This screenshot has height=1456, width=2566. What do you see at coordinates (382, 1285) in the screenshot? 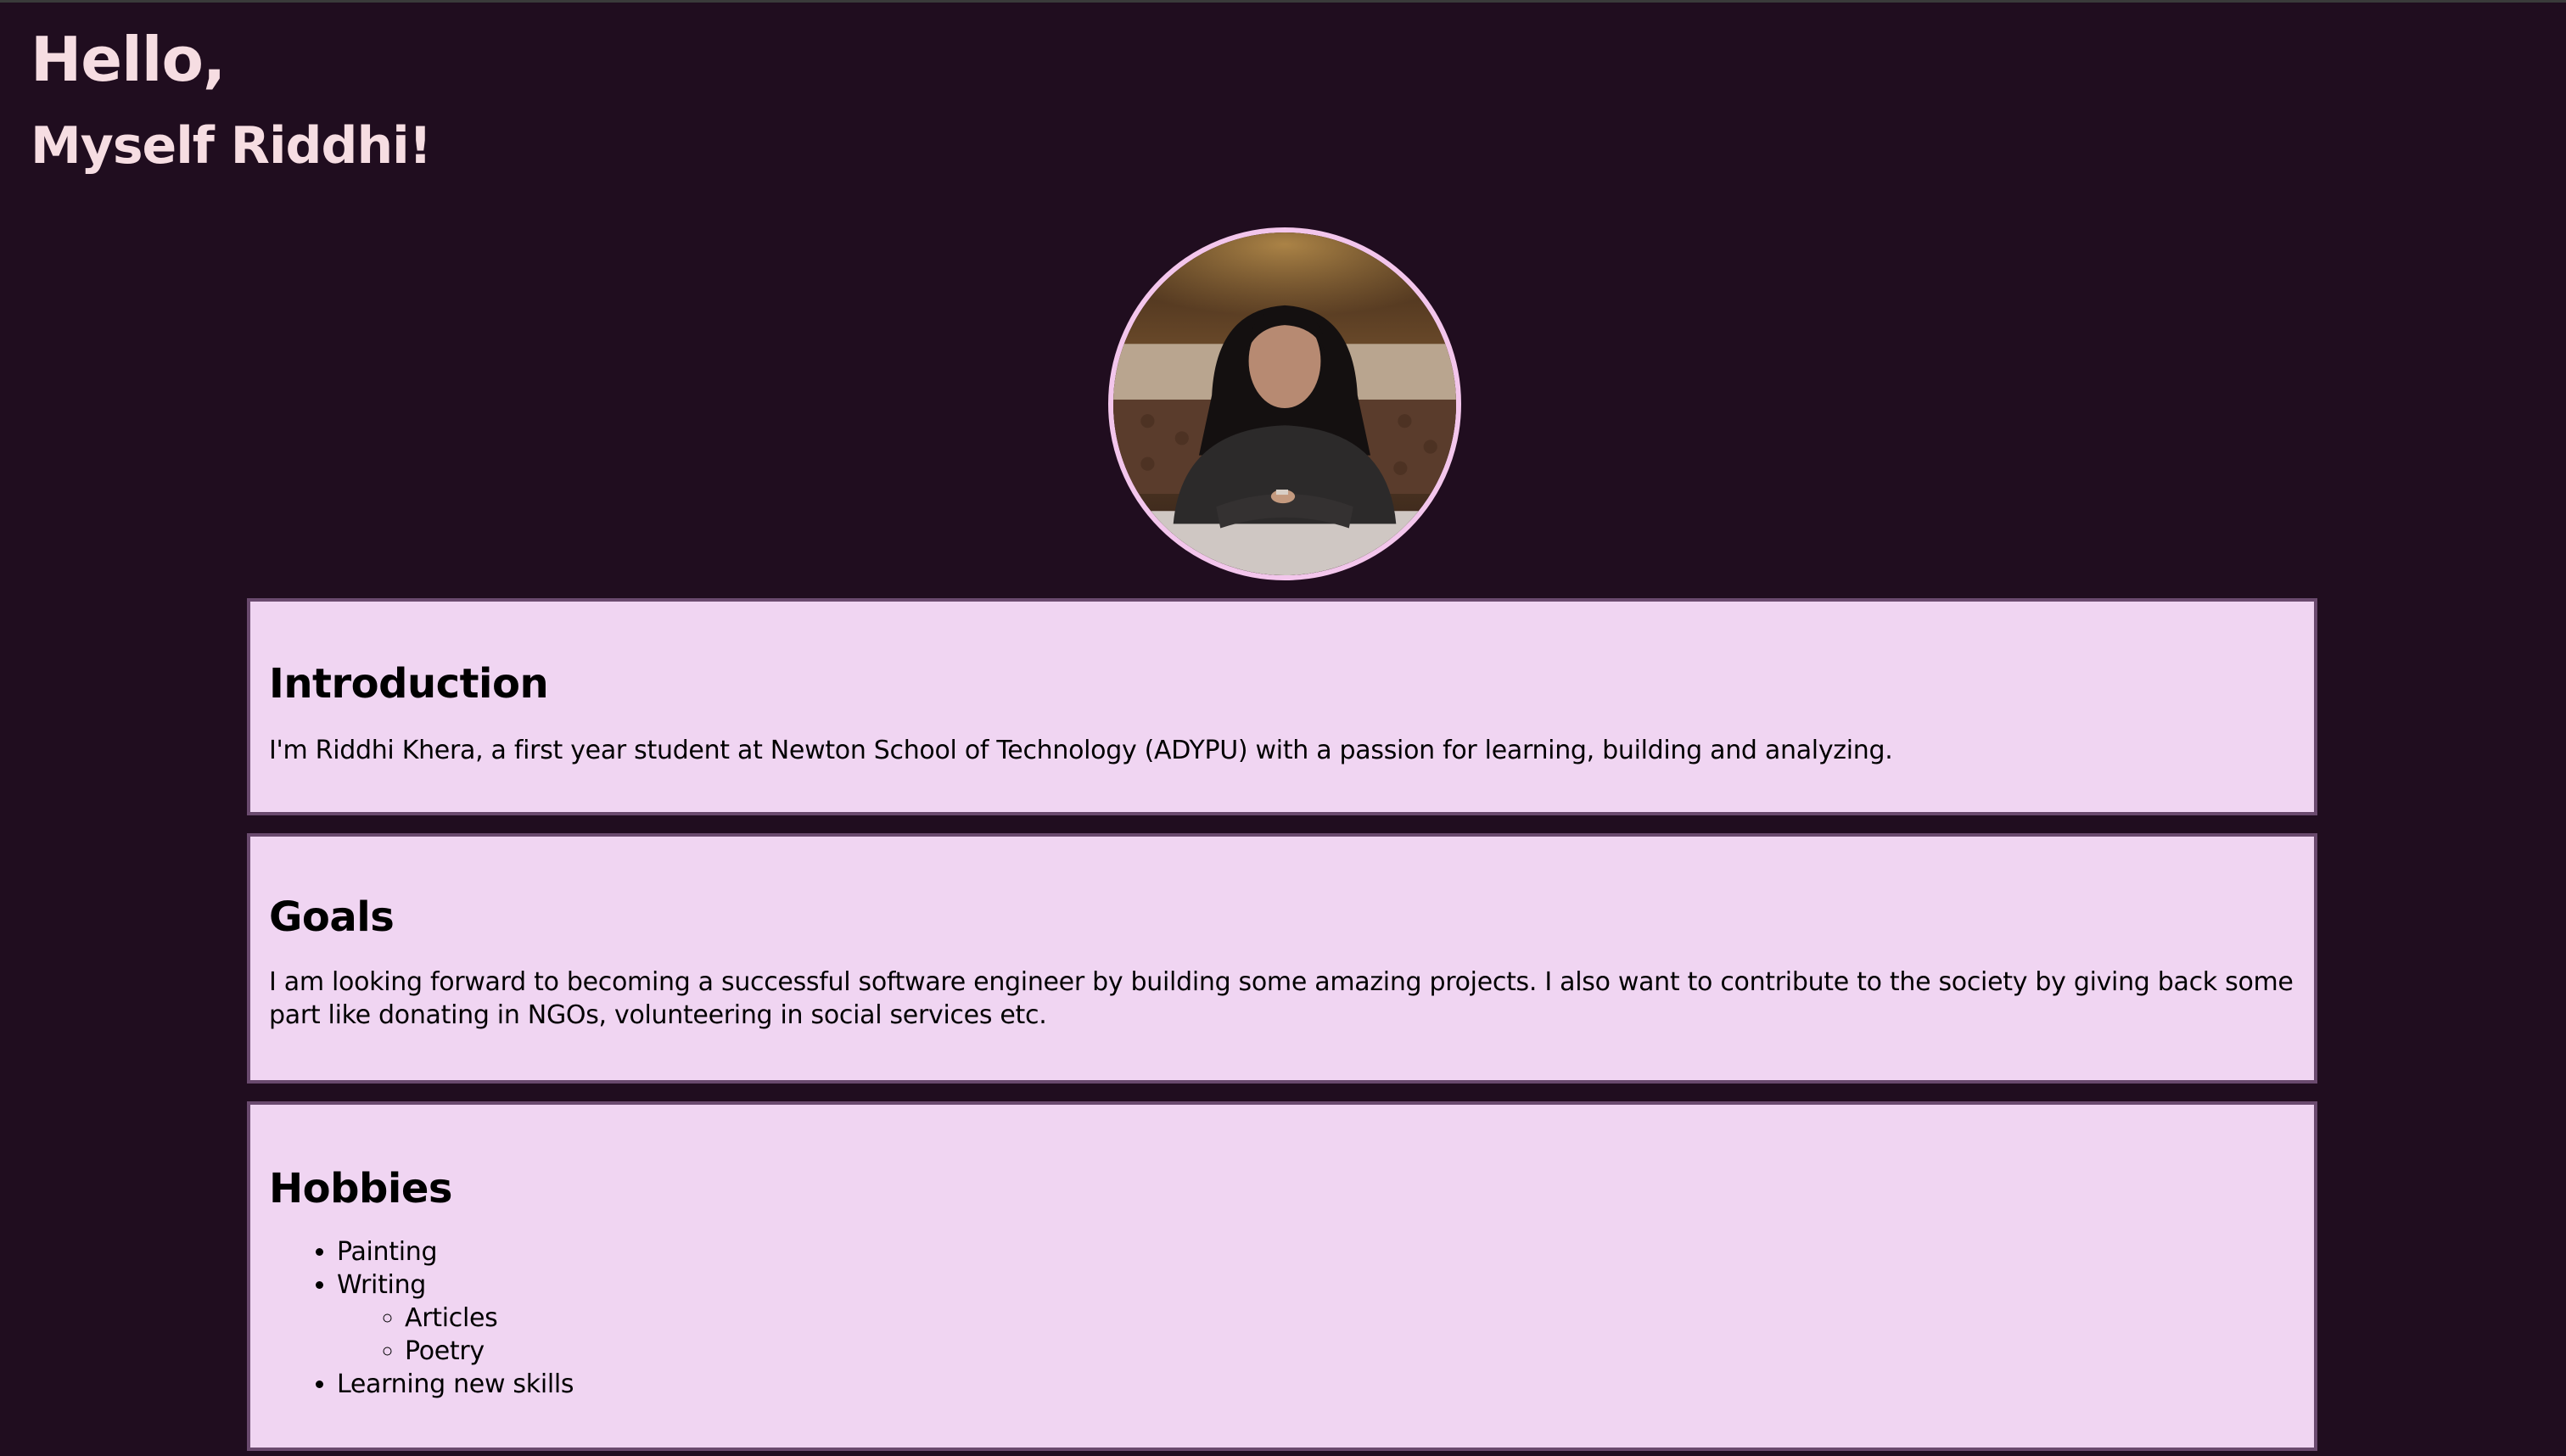
I see `hobby-writing: Writing` at bounding box center [382, 1285].